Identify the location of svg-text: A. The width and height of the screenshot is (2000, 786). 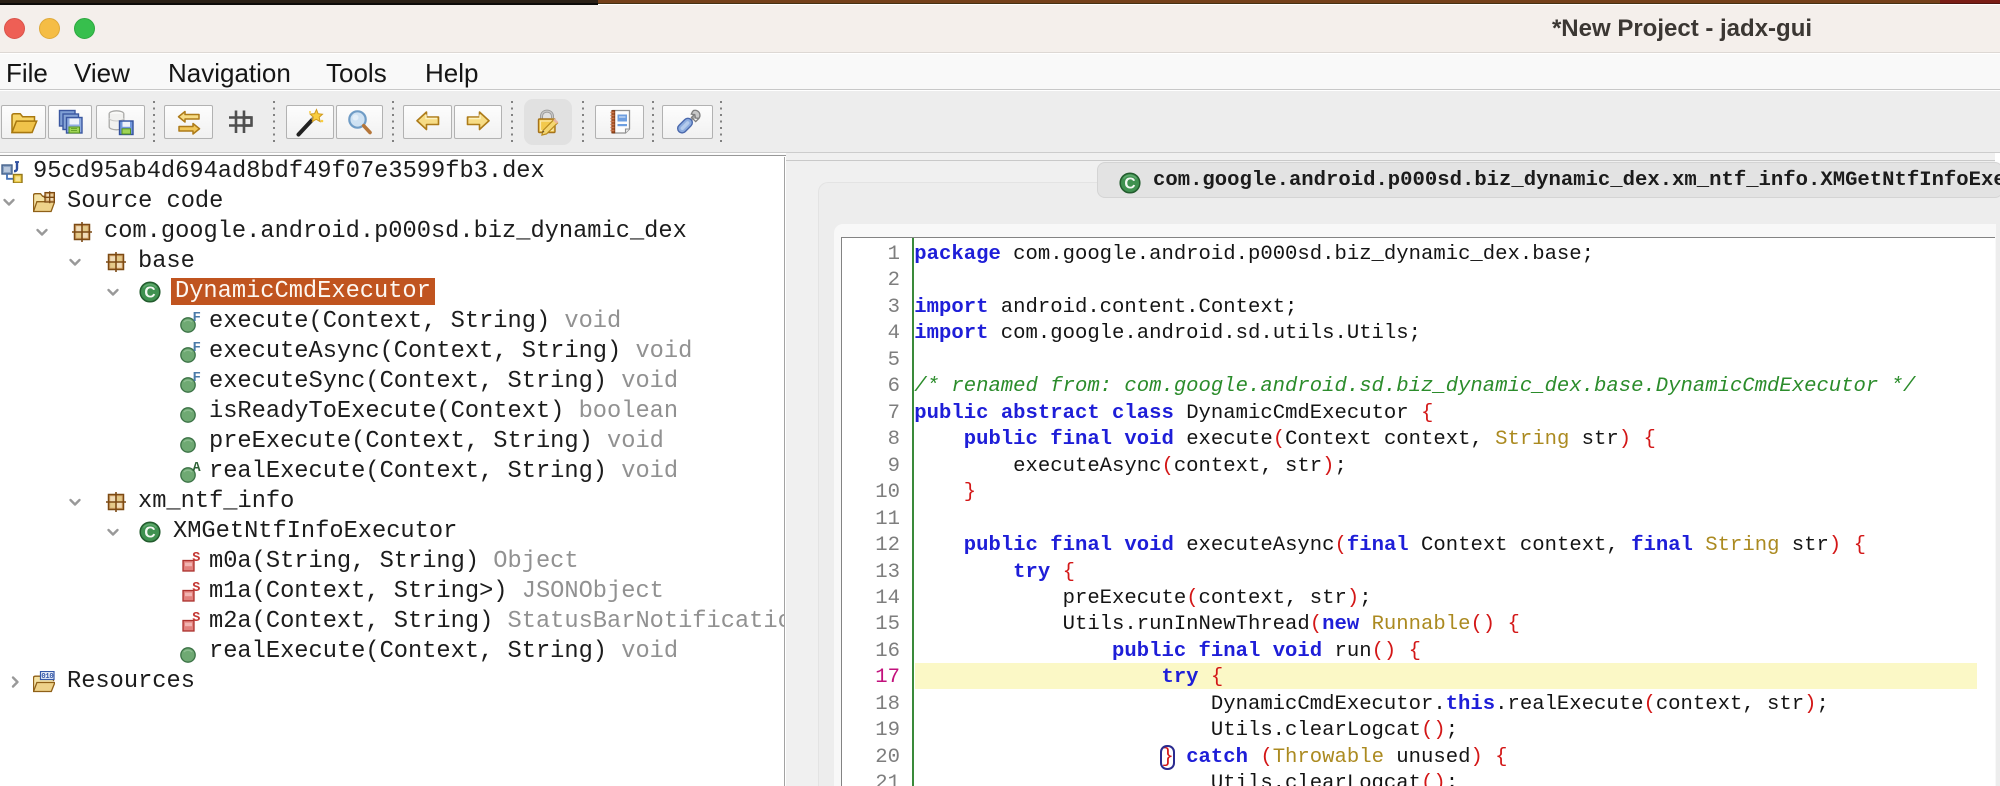
(197, 468).